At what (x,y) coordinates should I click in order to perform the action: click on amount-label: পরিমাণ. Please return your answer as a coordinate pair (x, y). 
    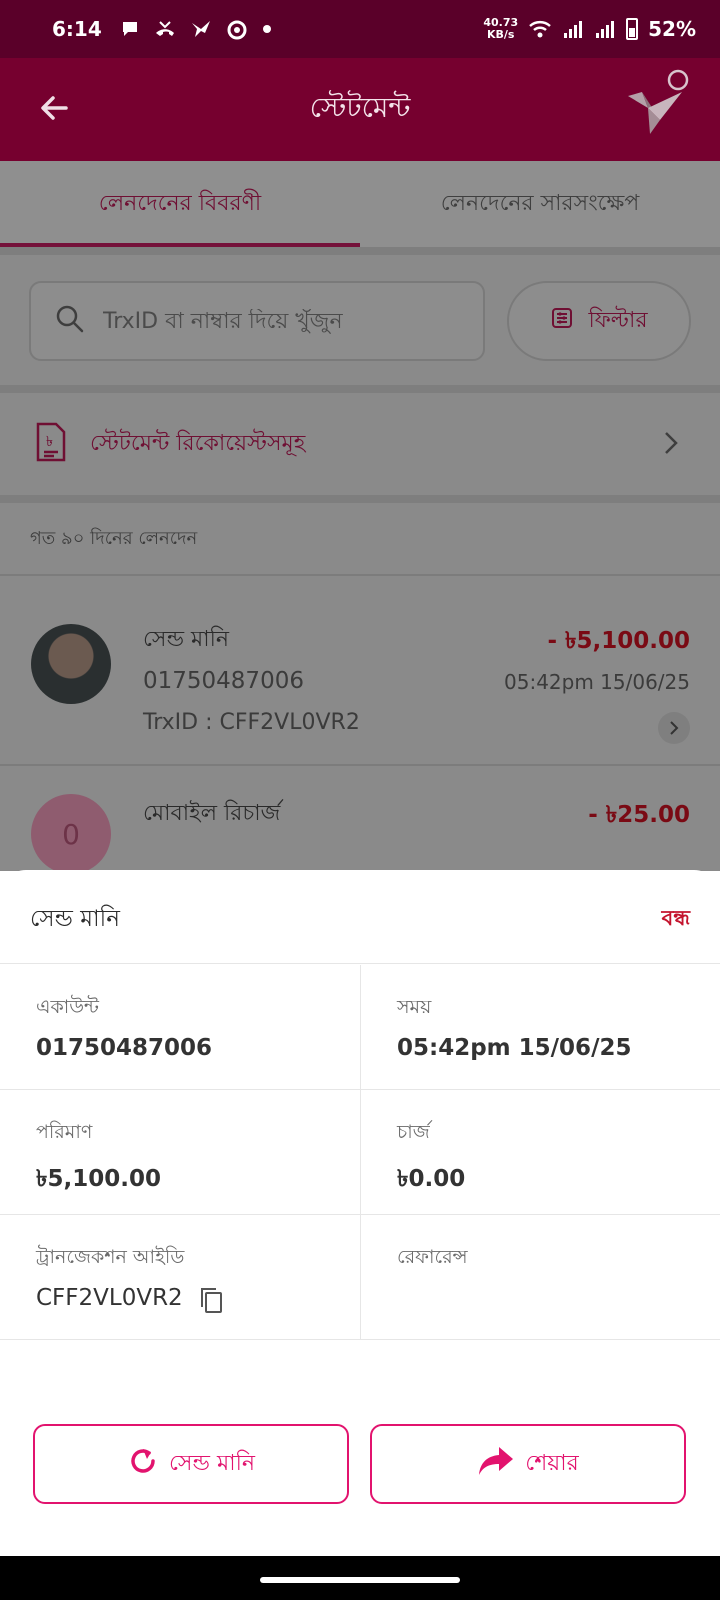
    Looking at the image, I should click on (64, 1132).